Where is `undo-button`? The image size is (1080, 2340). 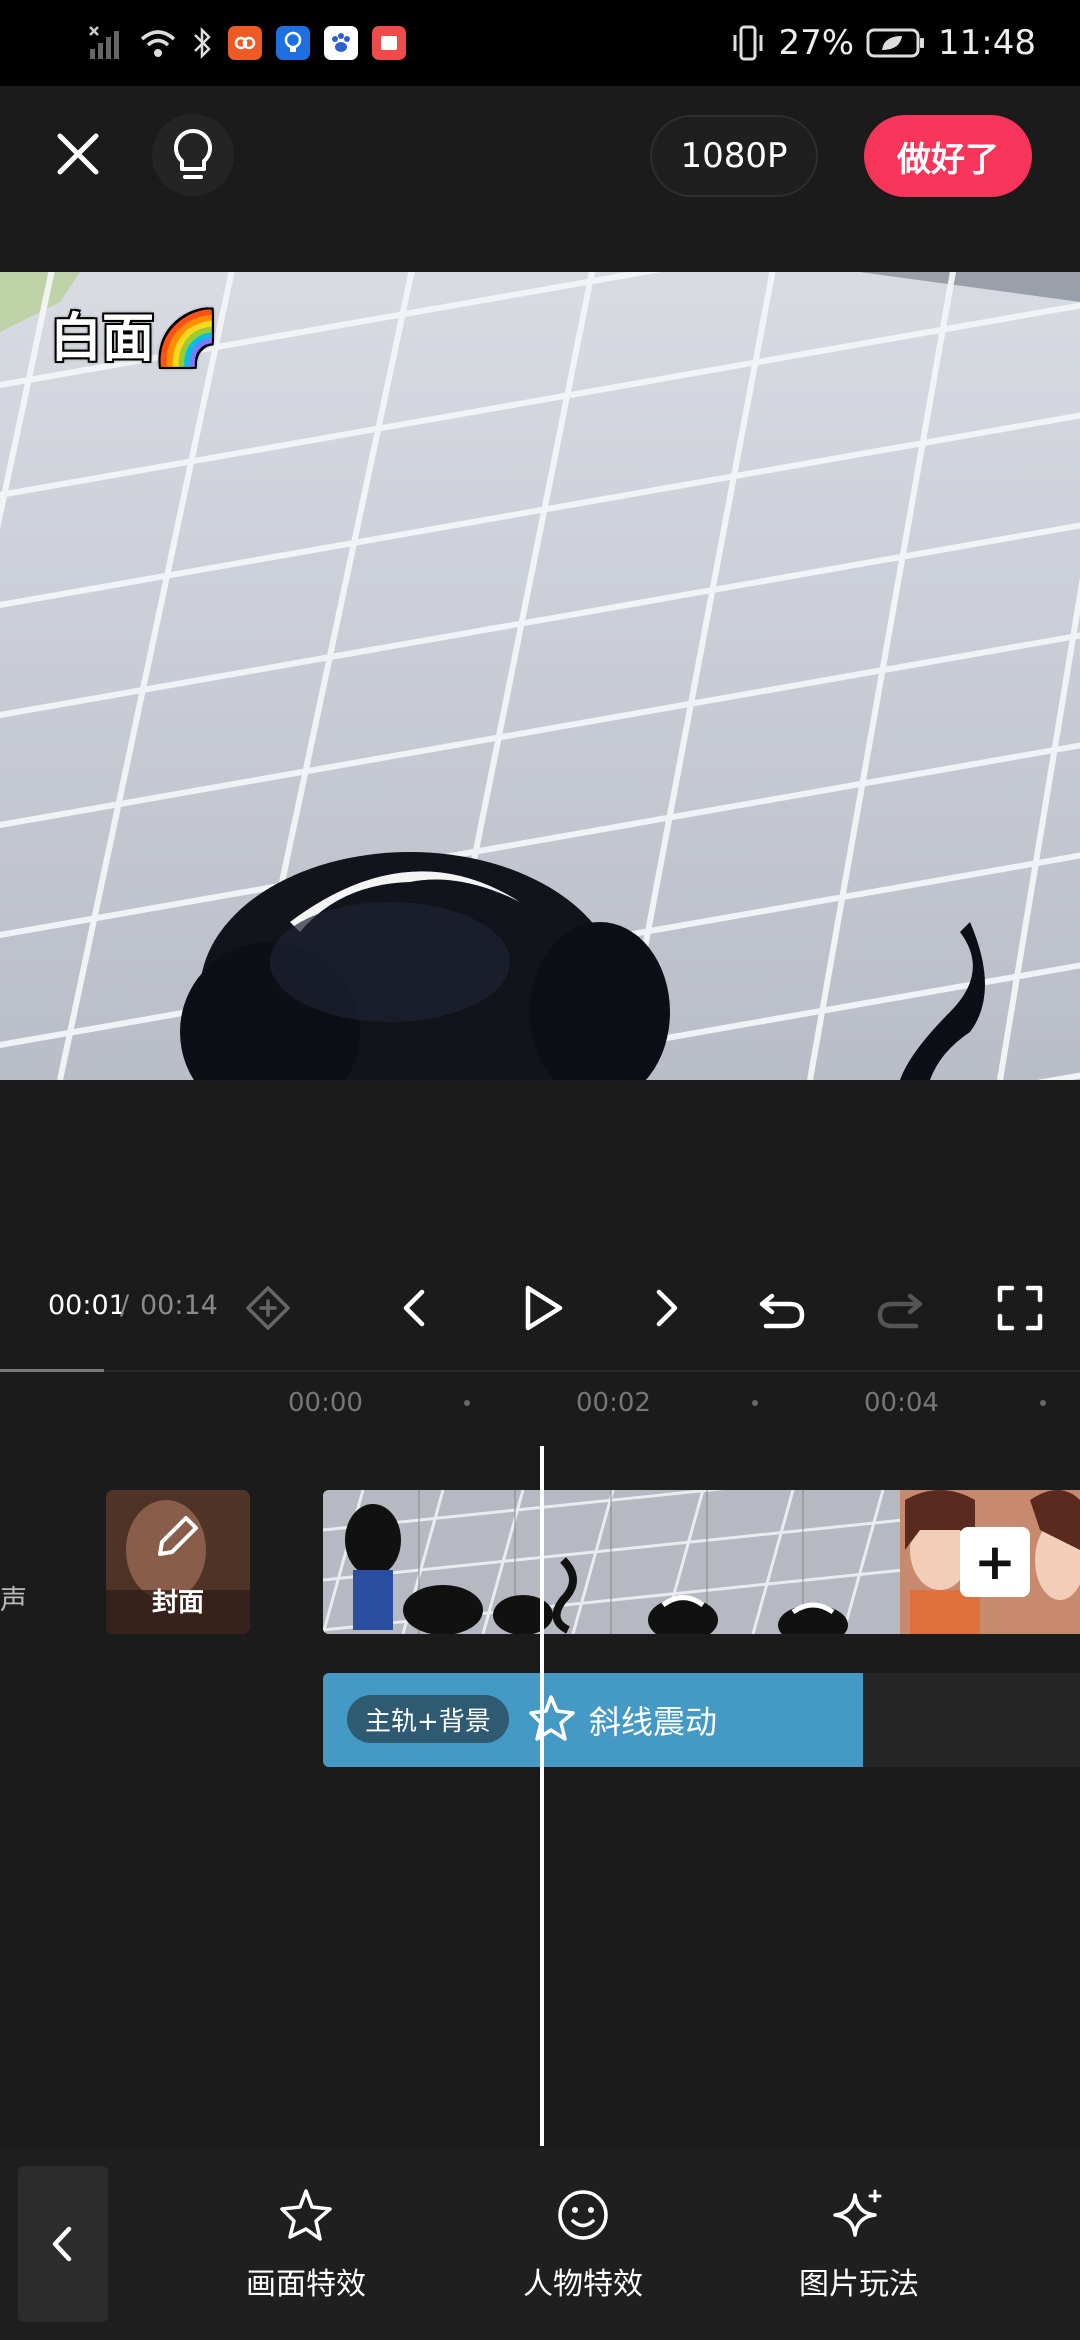
undo-button is located at coordinates (782, 1308).